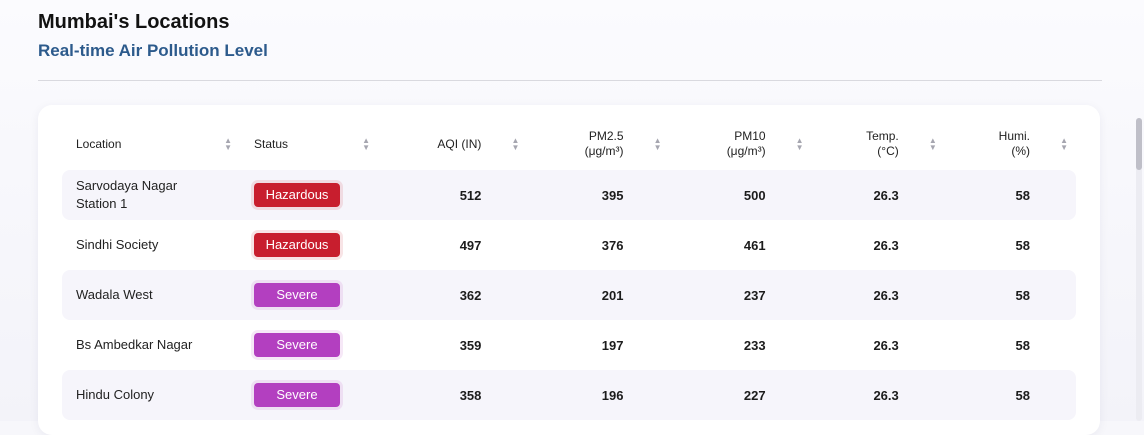 This screenshot has height=435, width=1144. Describe the element at coordinates (1020, 151) in the screenshot. I see `column-header-unit: (%)` at that location.